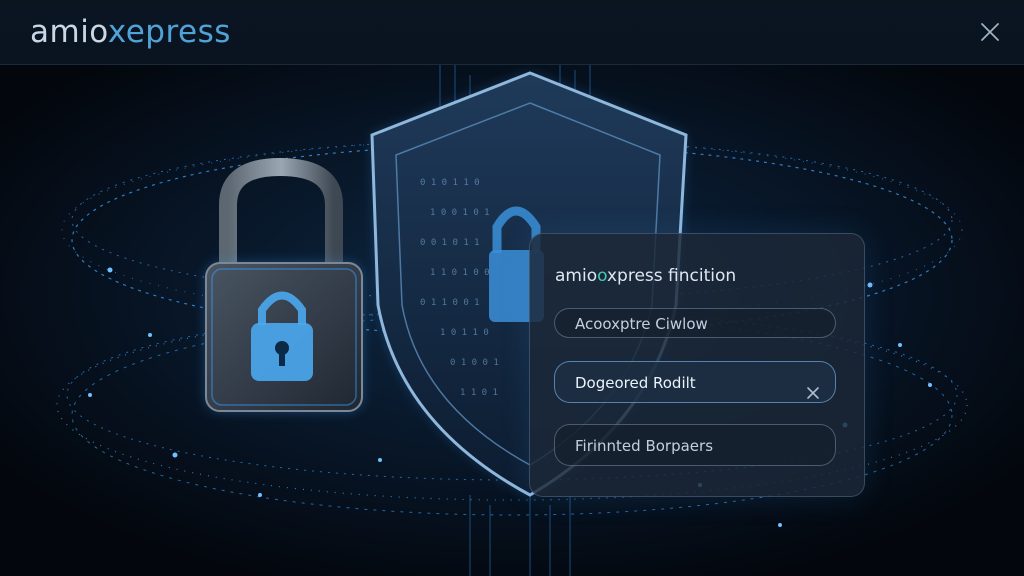 Image resolution: width=1024 pixels, height=576 pixels. I want to click on close-icon, so click(990, 32).